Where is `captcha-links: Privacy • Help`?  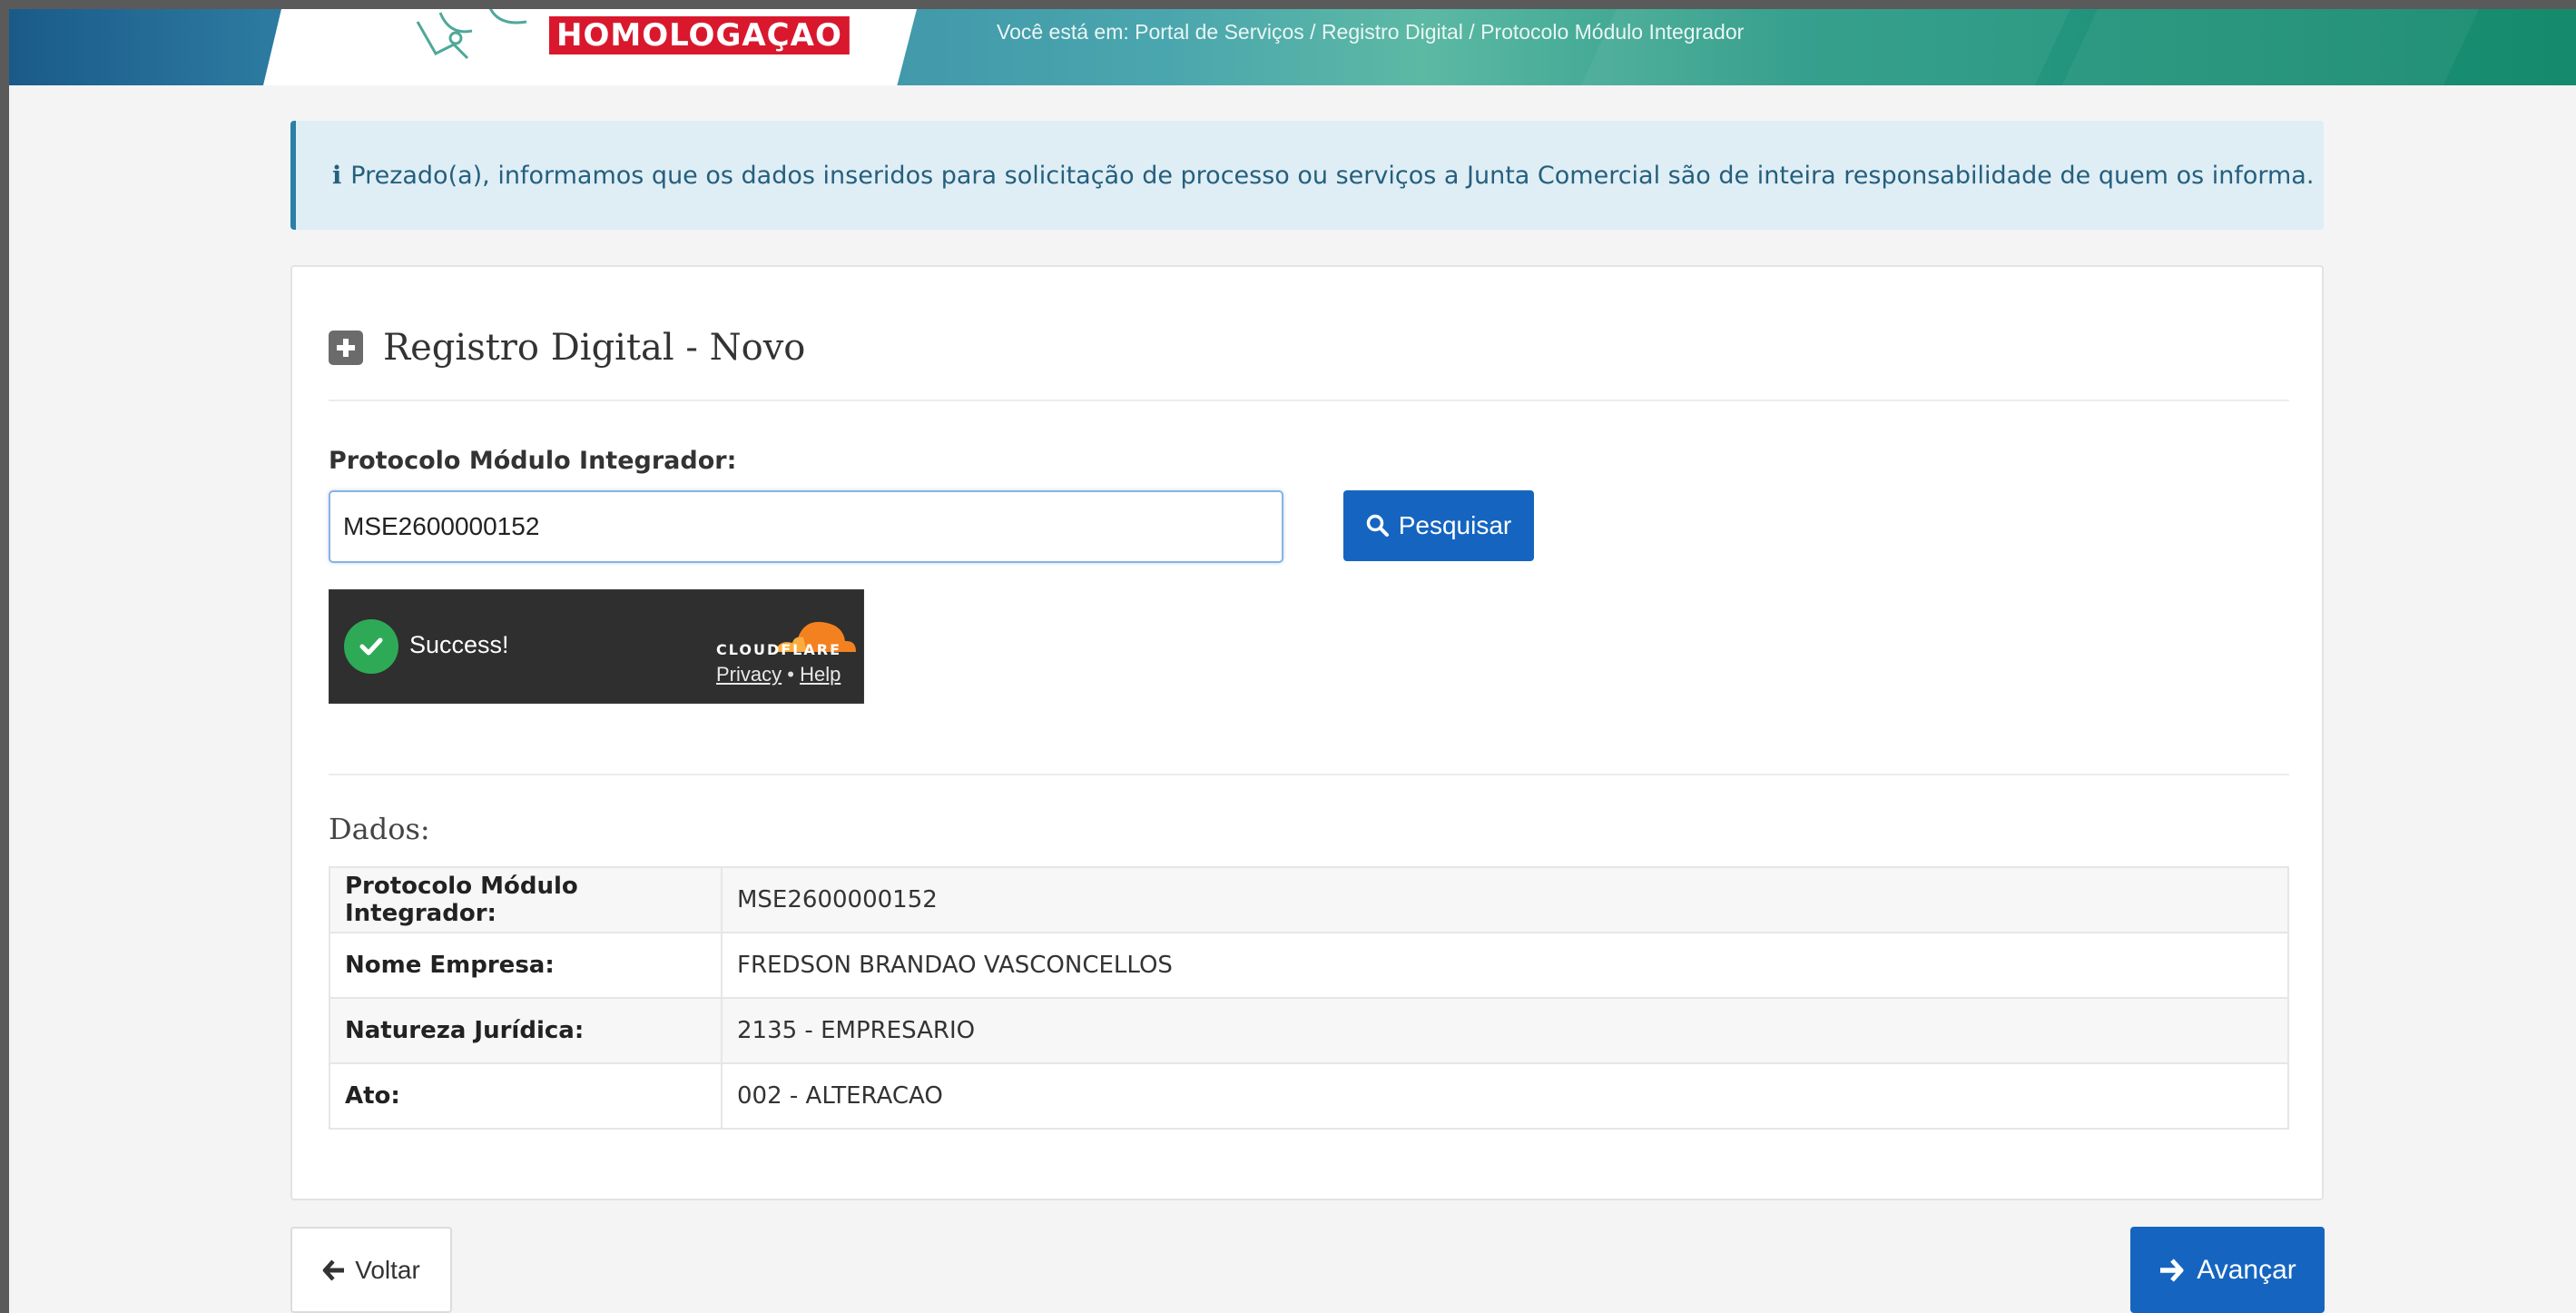
captcha-links: Privacy • Help is located at coordinates (778, 674).